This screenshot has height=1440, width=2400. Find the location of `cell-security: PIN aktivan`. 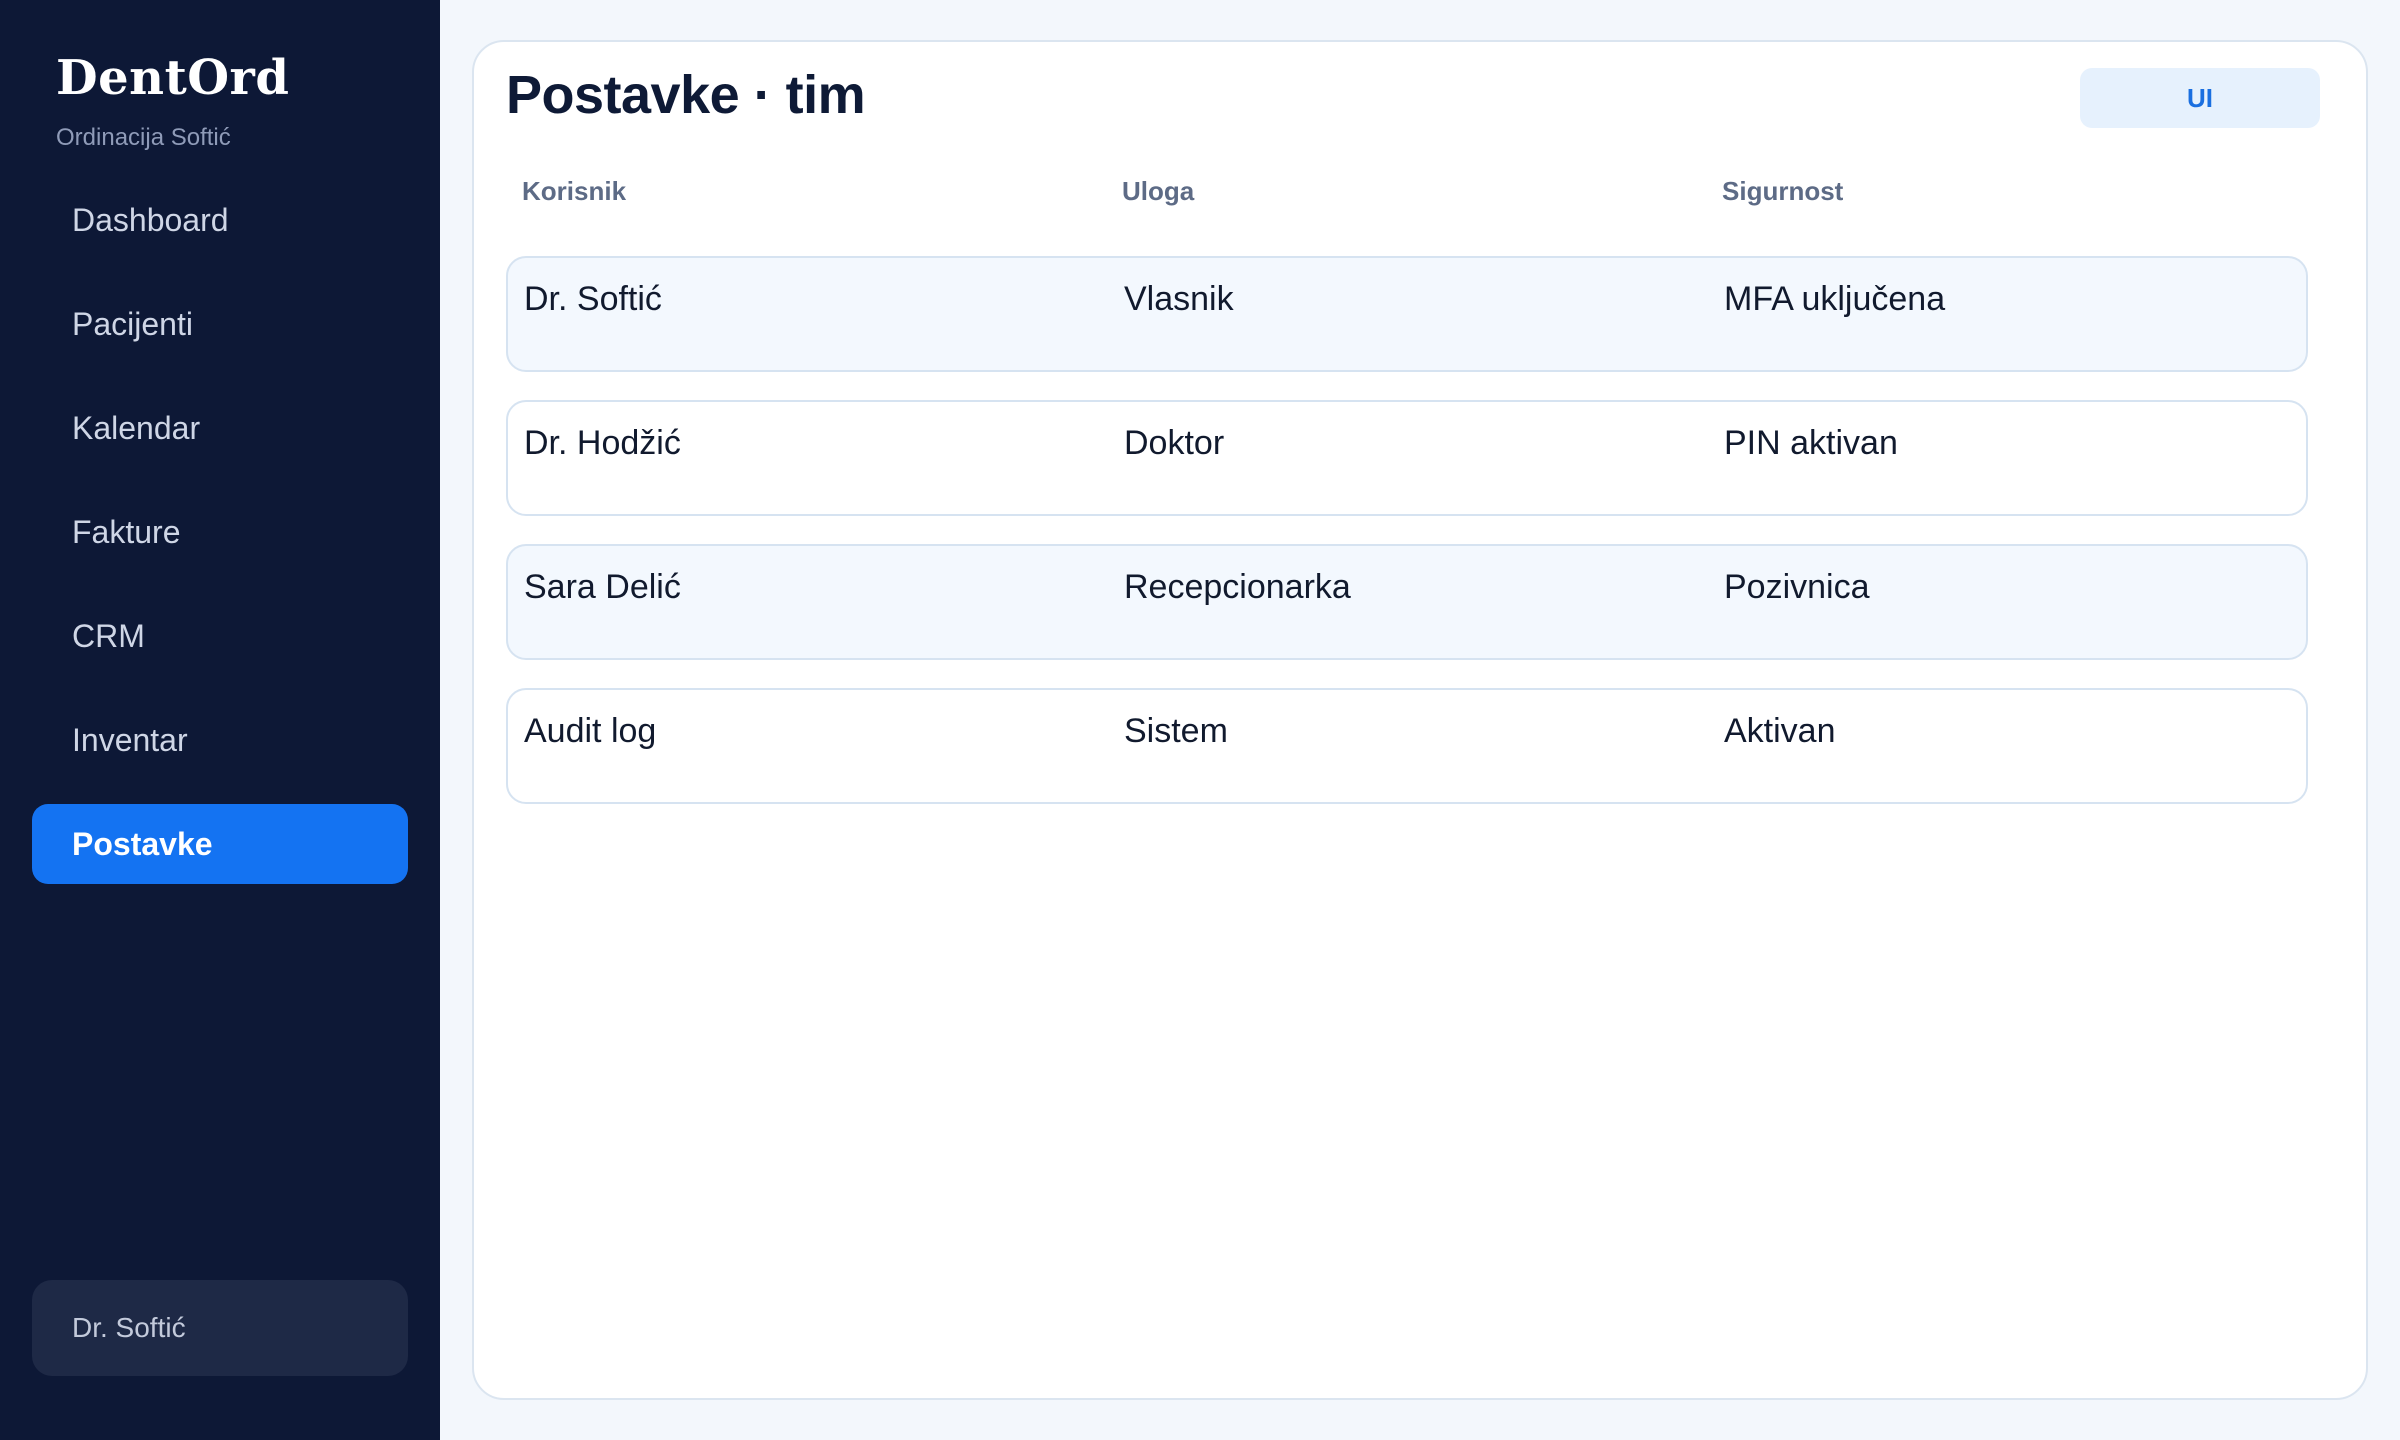

cell-security: PIN aktivan is located at coordinates (1811, 443).